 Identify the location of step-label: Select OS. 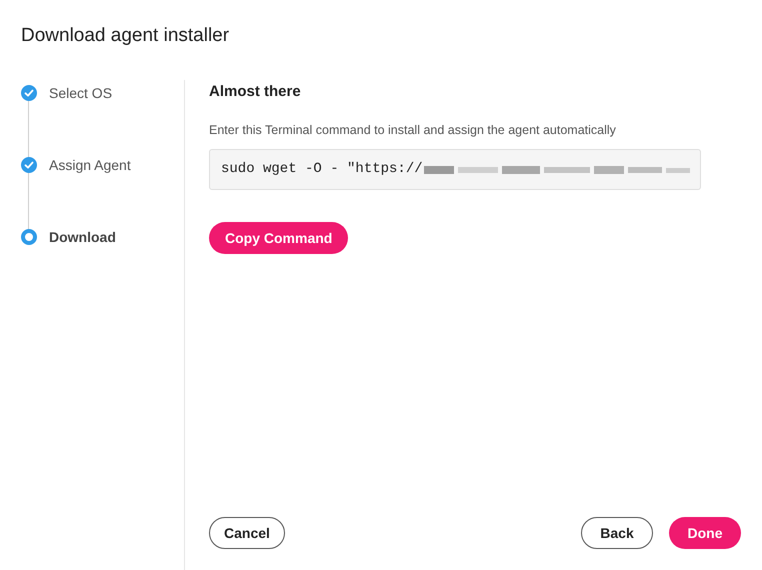
(80, 93).